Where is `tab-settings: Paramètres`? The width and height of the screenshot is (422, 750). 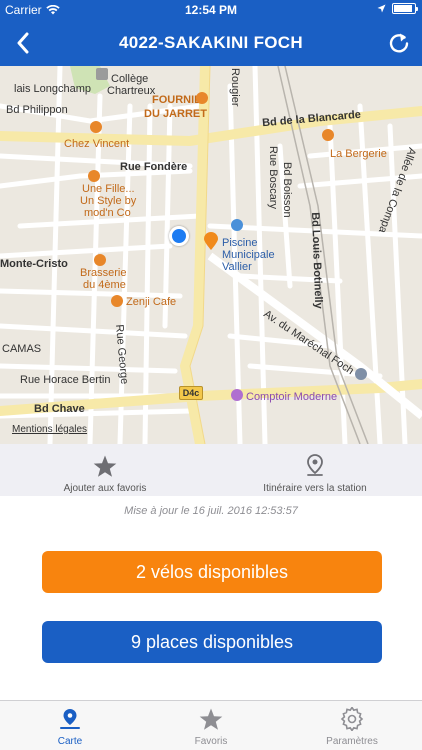
tab-settings: Paramètres is located at coordinates (352, 725).